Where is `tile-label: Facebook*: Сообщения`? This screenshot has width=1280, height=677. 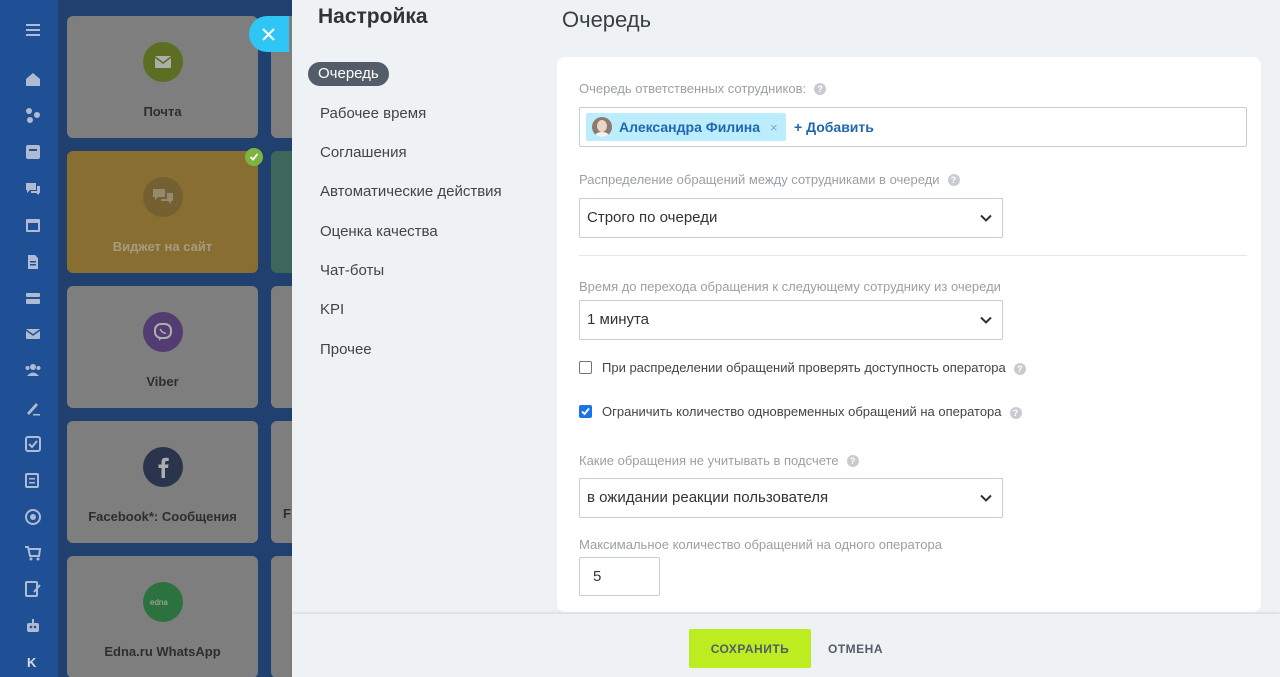
tile-label: Facebook*: Сообщения is located at coordinates (162, 516).